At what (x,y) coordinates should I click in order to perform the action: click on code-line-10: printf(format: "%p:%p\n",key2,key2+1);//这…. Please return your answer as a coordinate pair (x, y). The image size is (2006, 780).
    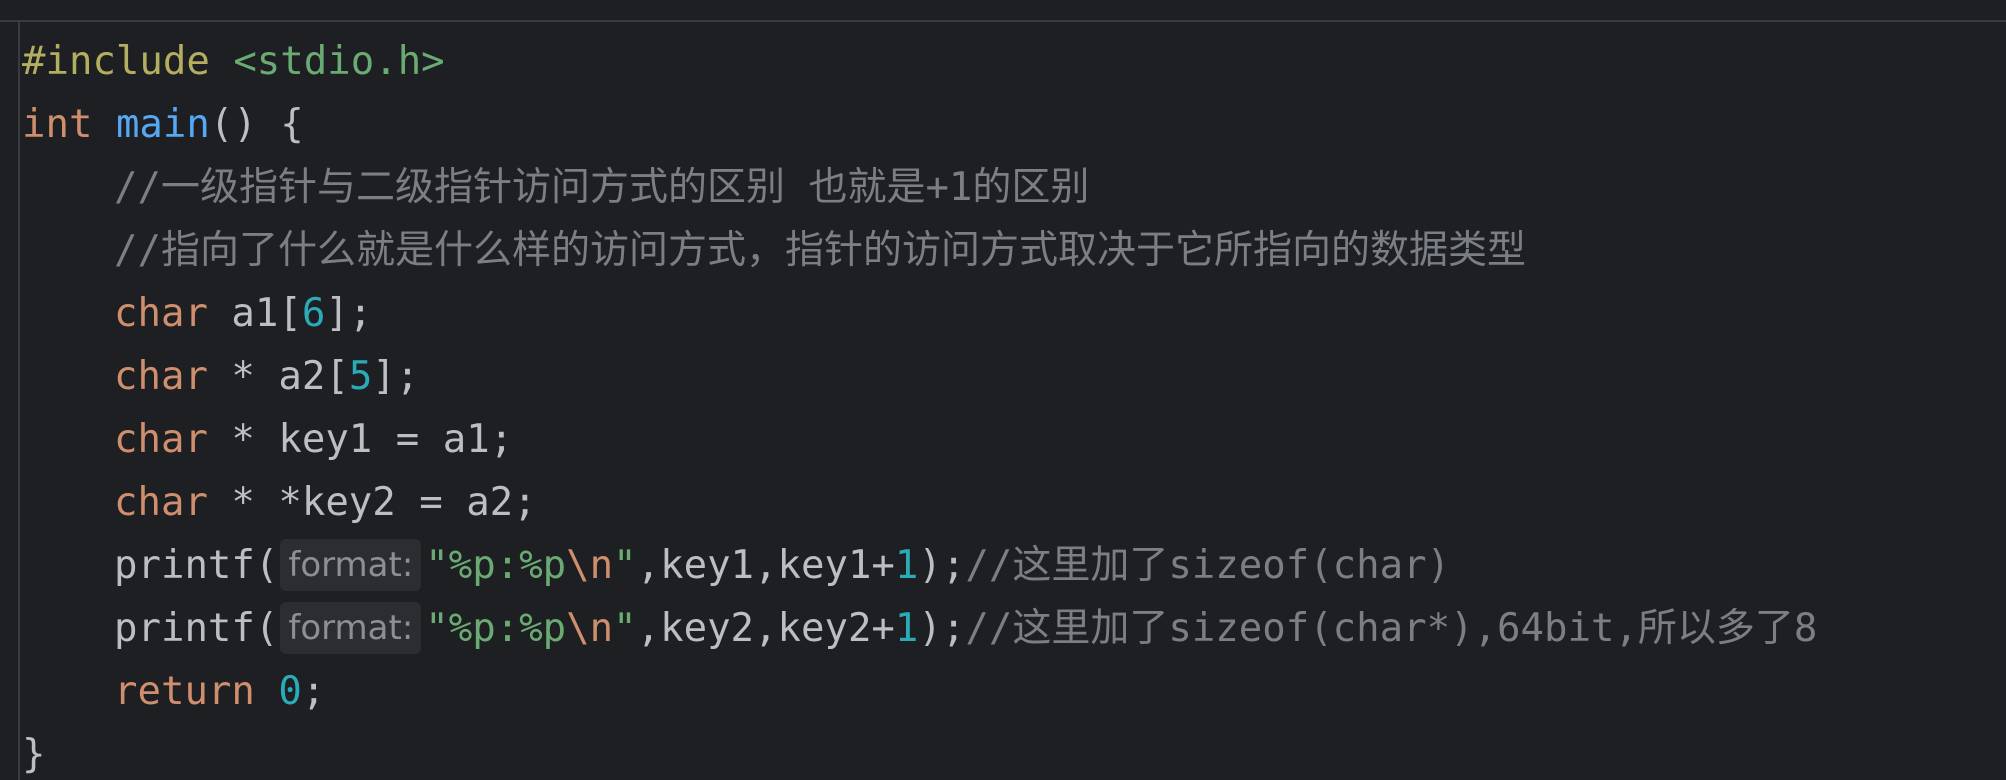
    Looking at the image, I should click on (919, 628).